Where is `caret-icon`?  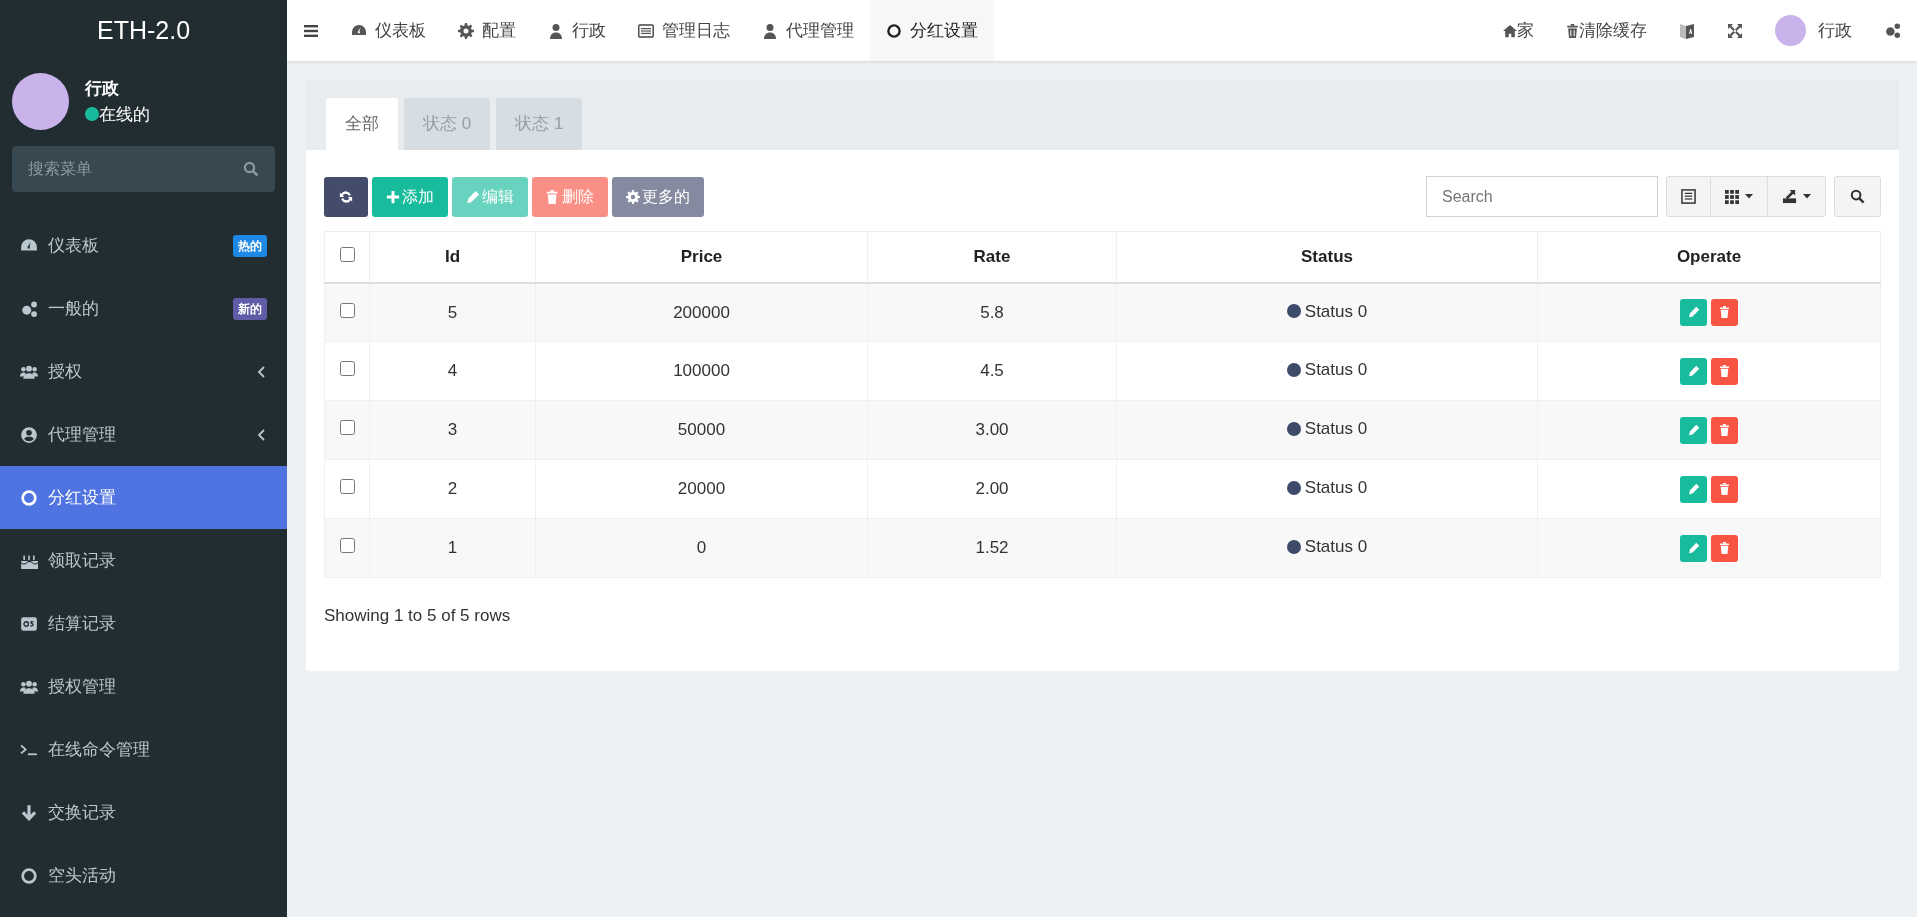
caret-icon is located at coordinates (1749, 196).